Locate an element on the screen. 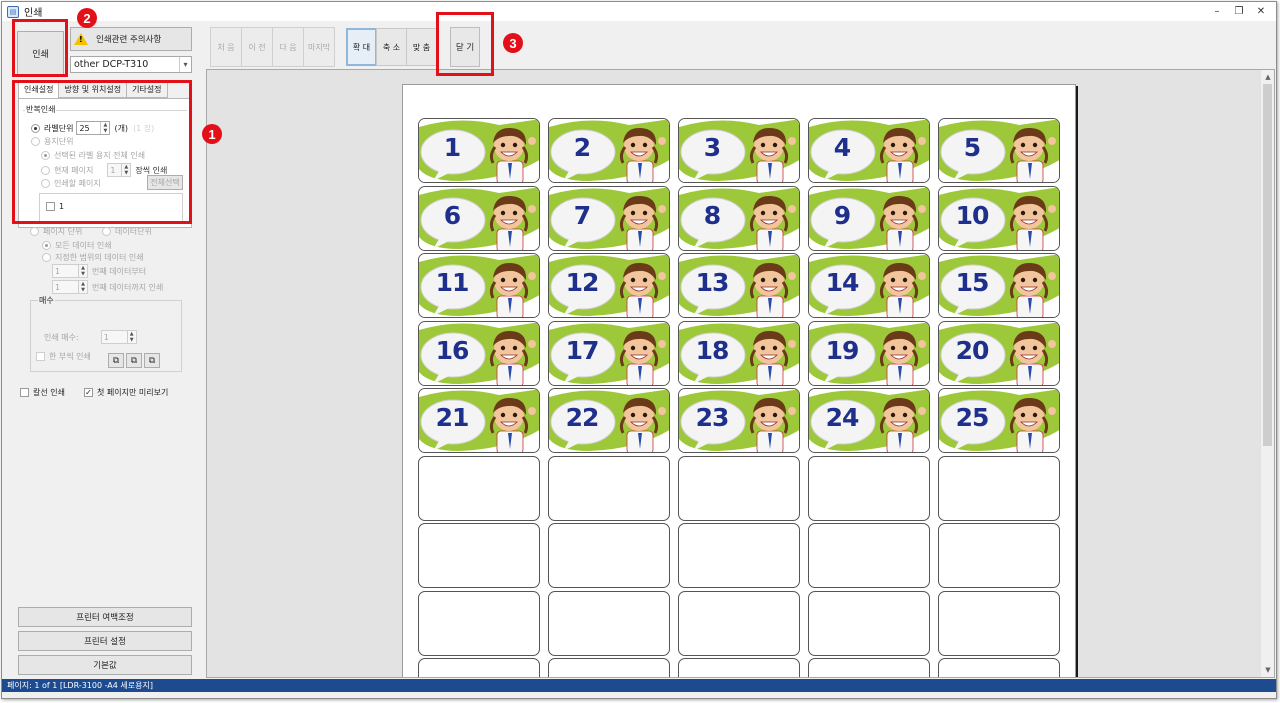 This screenshot has height=703, width=1280. label-number: 11 is located at coordinates (452, 282).